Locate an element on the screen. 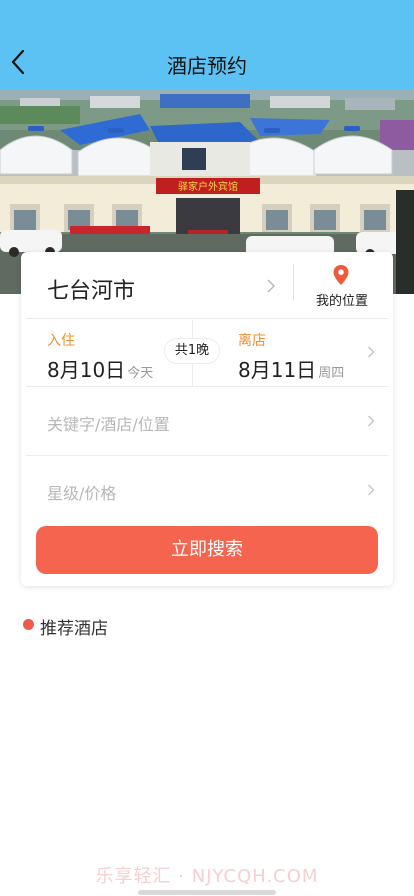 The image size is (414, 896). keyword-field: 关键字/酒店/位置 is located at coordinates (207, 421).